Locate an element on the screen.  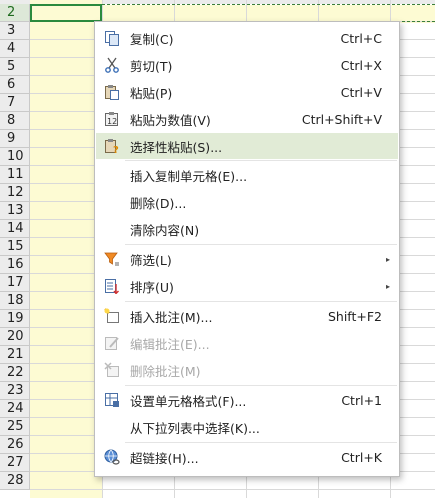
menu-item-copy: 复制(C) Ctrl+C is located at coordinates (247, 38).